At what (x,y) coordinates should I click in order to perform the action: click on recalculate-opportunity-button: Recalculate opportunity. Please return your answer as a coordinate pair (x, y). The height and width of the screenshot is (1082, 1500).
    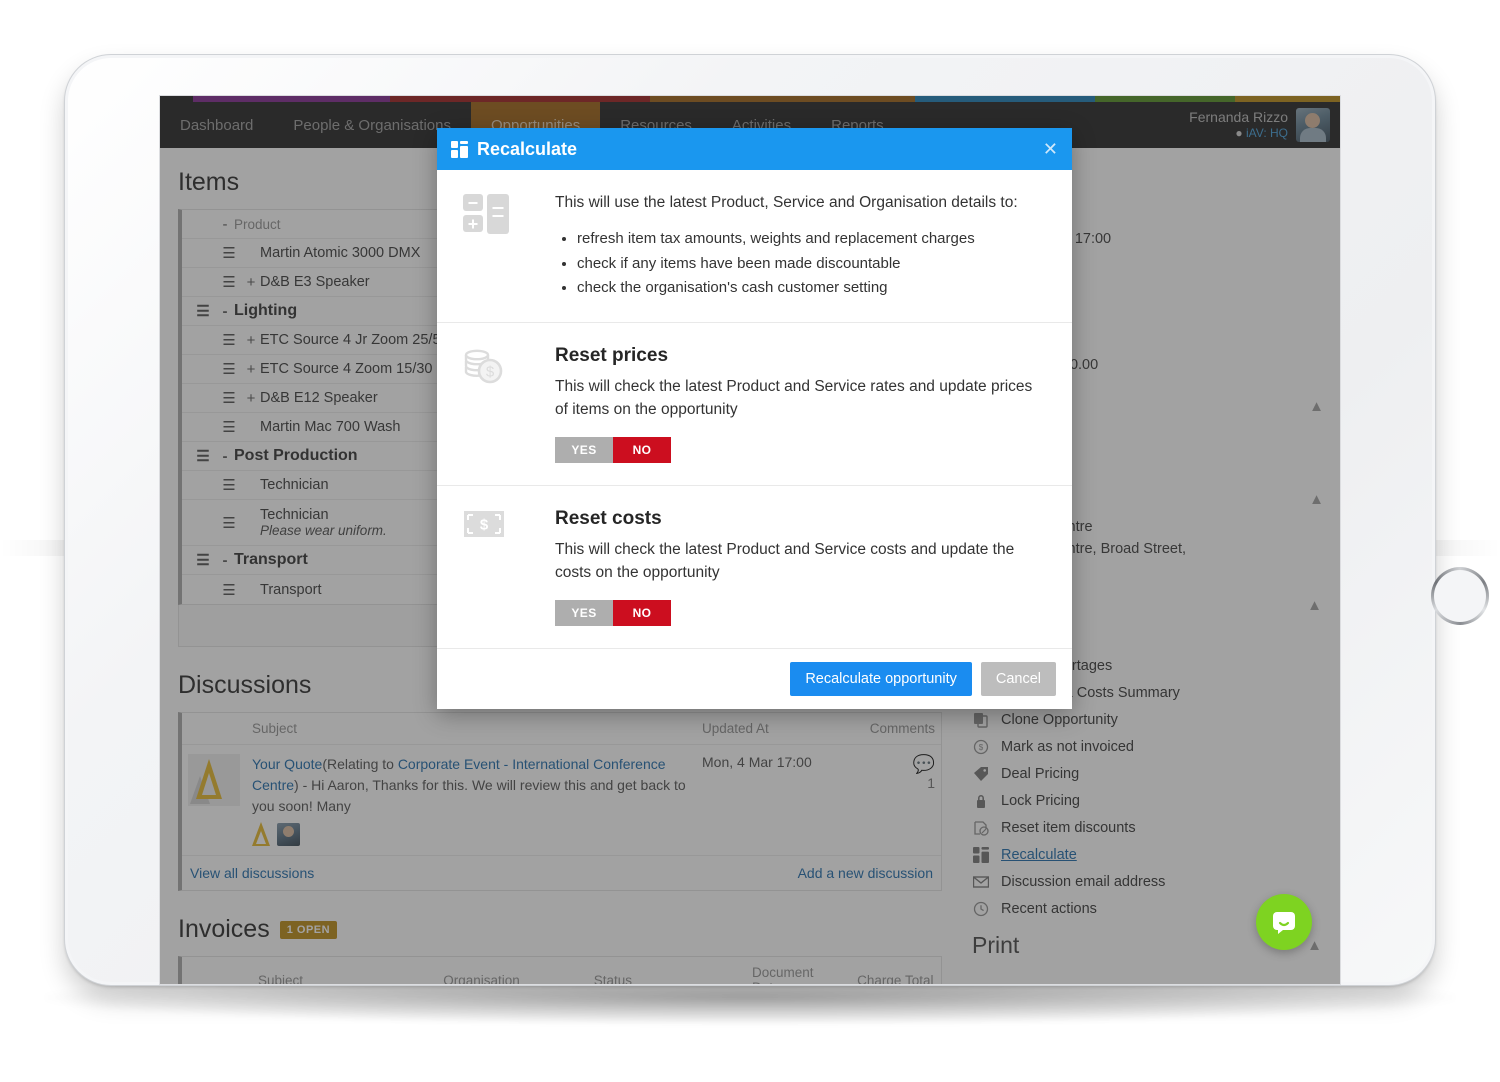
    Looking at the image, I should click on (881, 679).